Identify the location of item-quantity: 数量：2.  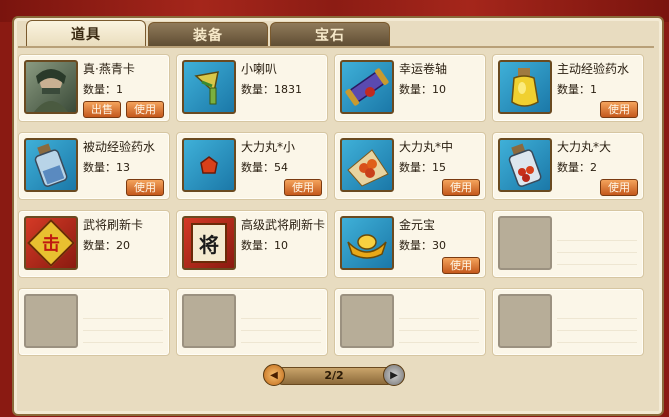
(577, 167).